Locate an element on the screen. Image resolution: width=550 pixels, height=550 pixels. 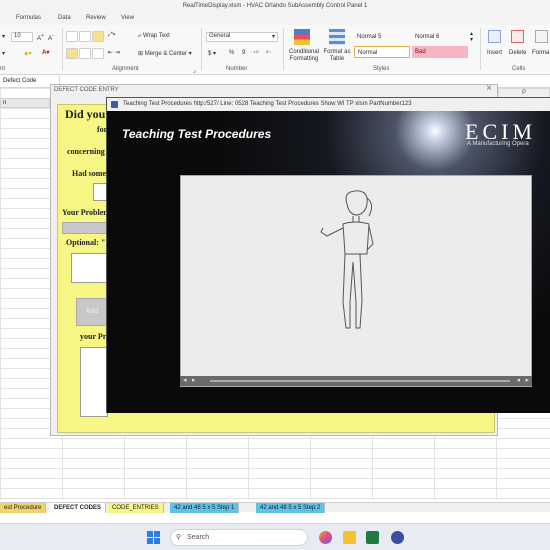
align-middle-icon is located at coordinates (85, 36).